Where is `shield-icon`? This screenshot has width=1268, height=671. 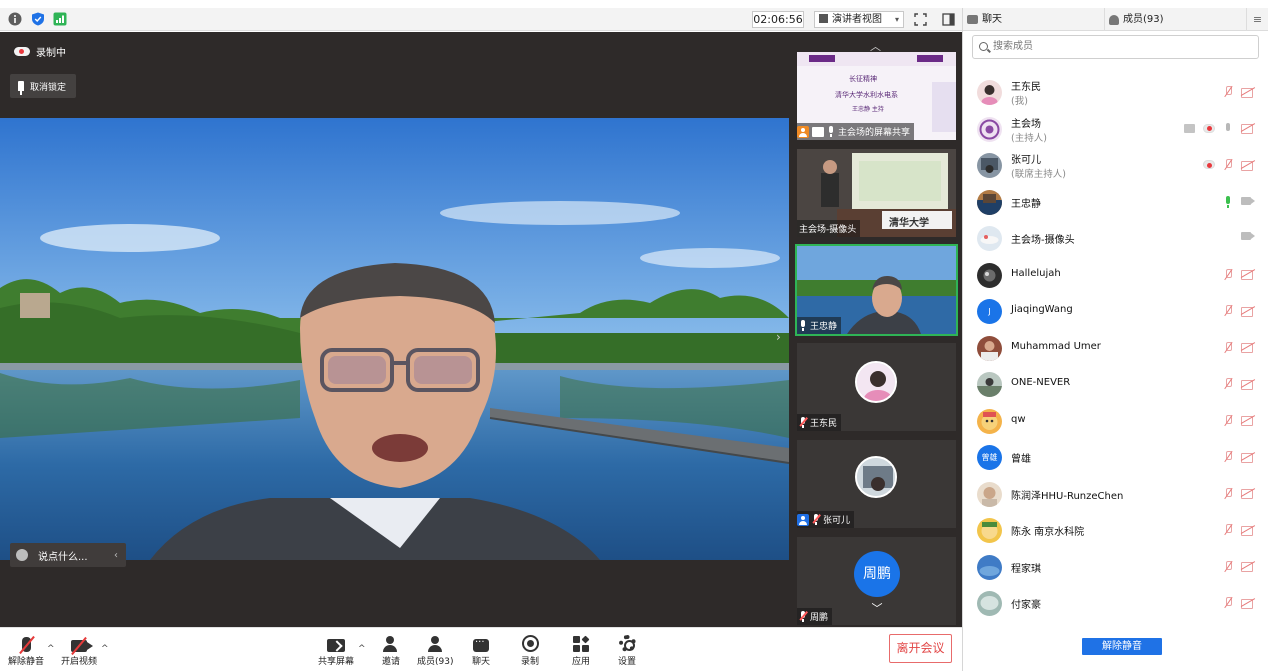
shield-icon is located at coordinates (38, 19).